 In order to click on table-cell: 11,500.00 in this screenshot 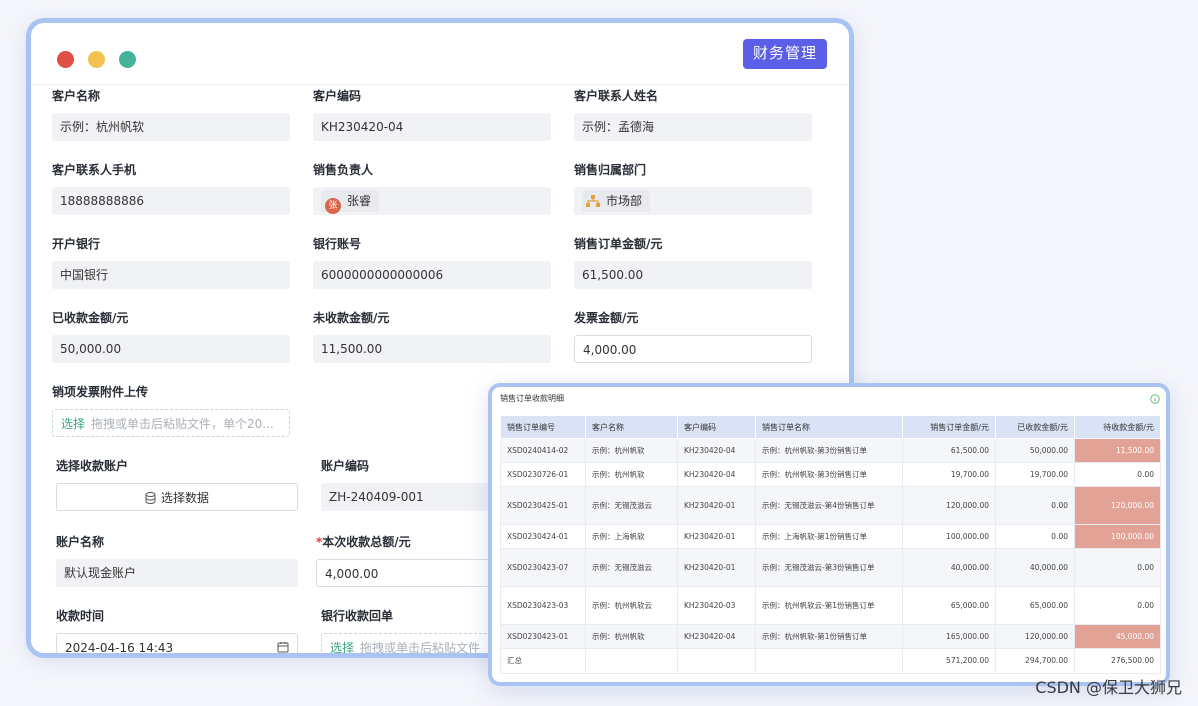, I will do `click(1117, 450)`.